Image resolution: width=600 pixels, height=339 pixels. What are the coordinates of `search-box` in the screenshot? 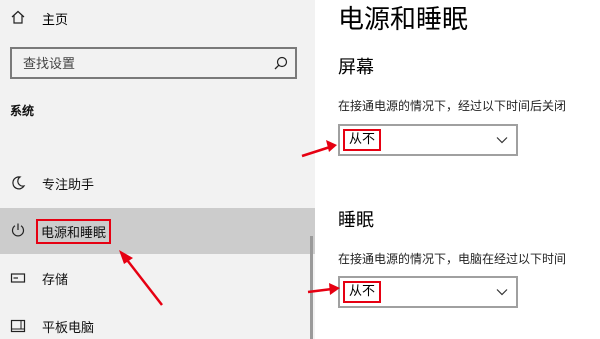 It's located at (153, 63).